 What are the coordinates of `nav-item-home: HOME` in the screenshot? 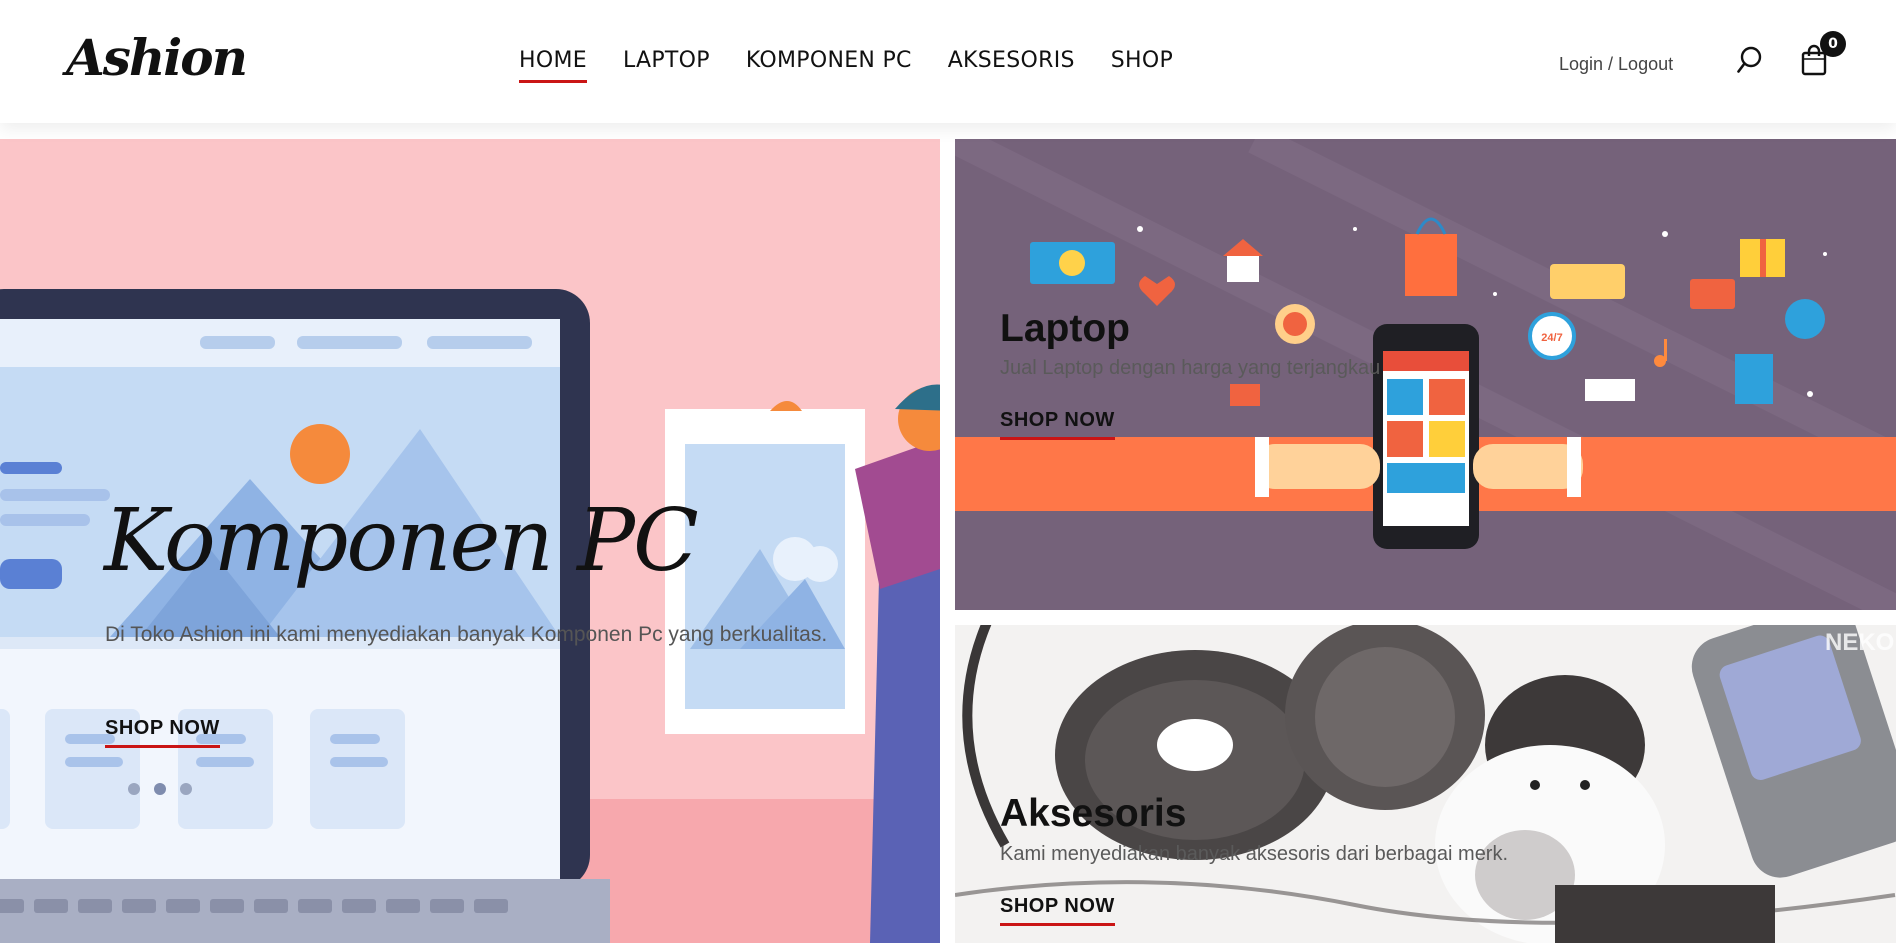 It's located at (553, 65).